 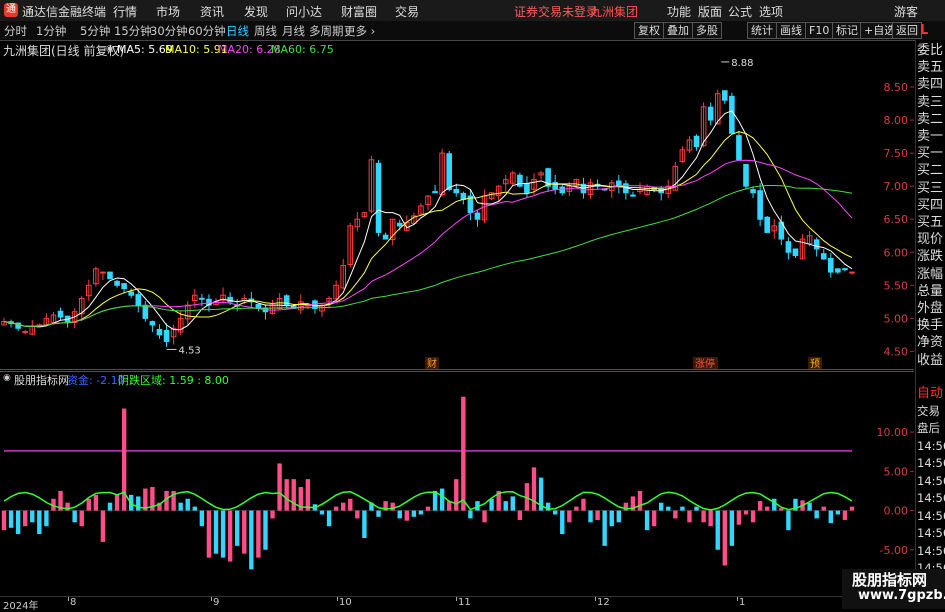 I want to click on stats-button: 统计, so click(x=762, y=30).